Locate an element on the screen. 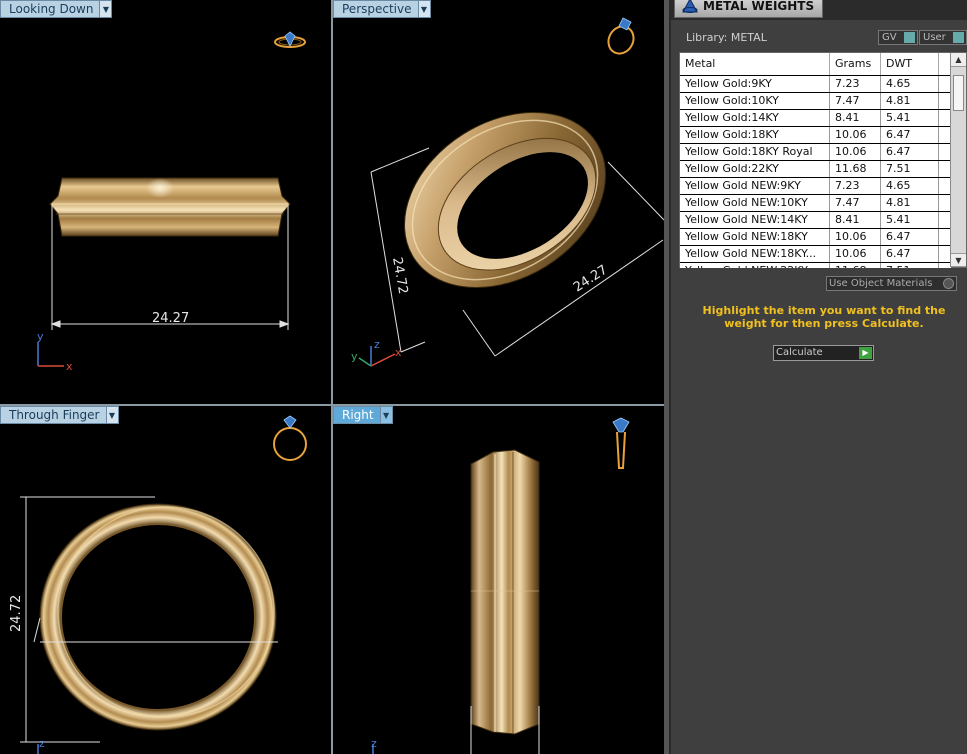 Image resolution: width=967 pixels, height=754 pixels. ring-front-view is located at coordinates (158, 617).